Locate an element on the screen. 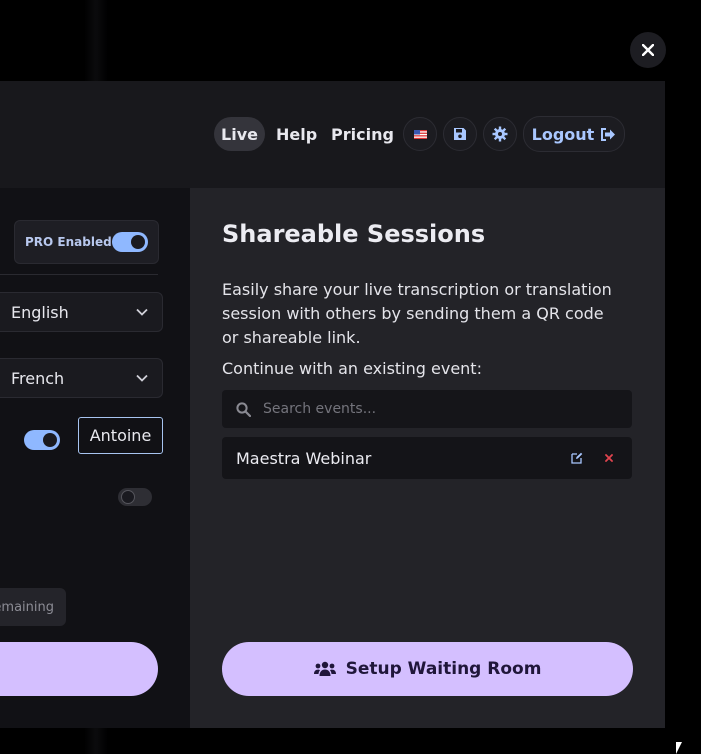  section-title: Shareable Sessions is located at coordinates (354, 234).